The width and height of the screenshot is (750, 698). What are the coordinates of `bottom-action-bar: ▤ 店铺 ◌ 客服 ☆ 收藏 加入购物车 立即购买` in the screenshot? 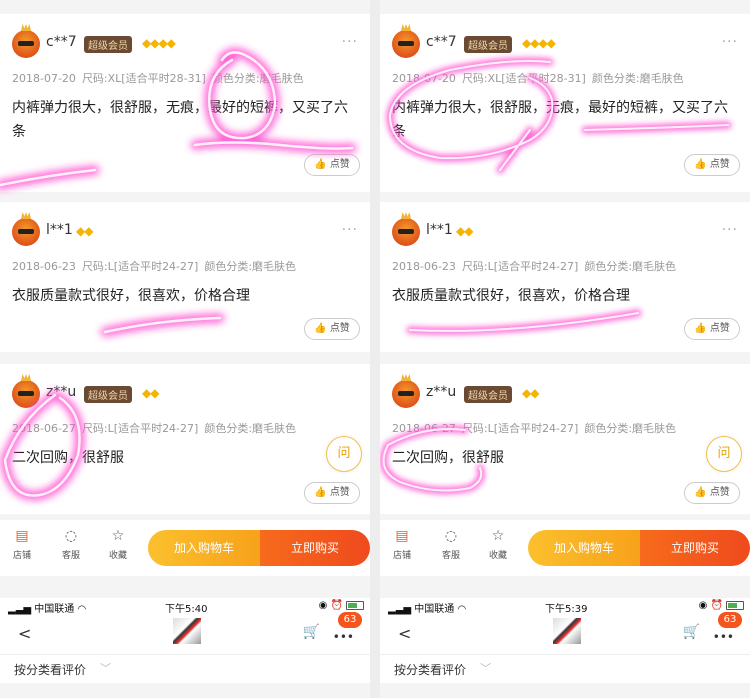 It's located at (185, 548).